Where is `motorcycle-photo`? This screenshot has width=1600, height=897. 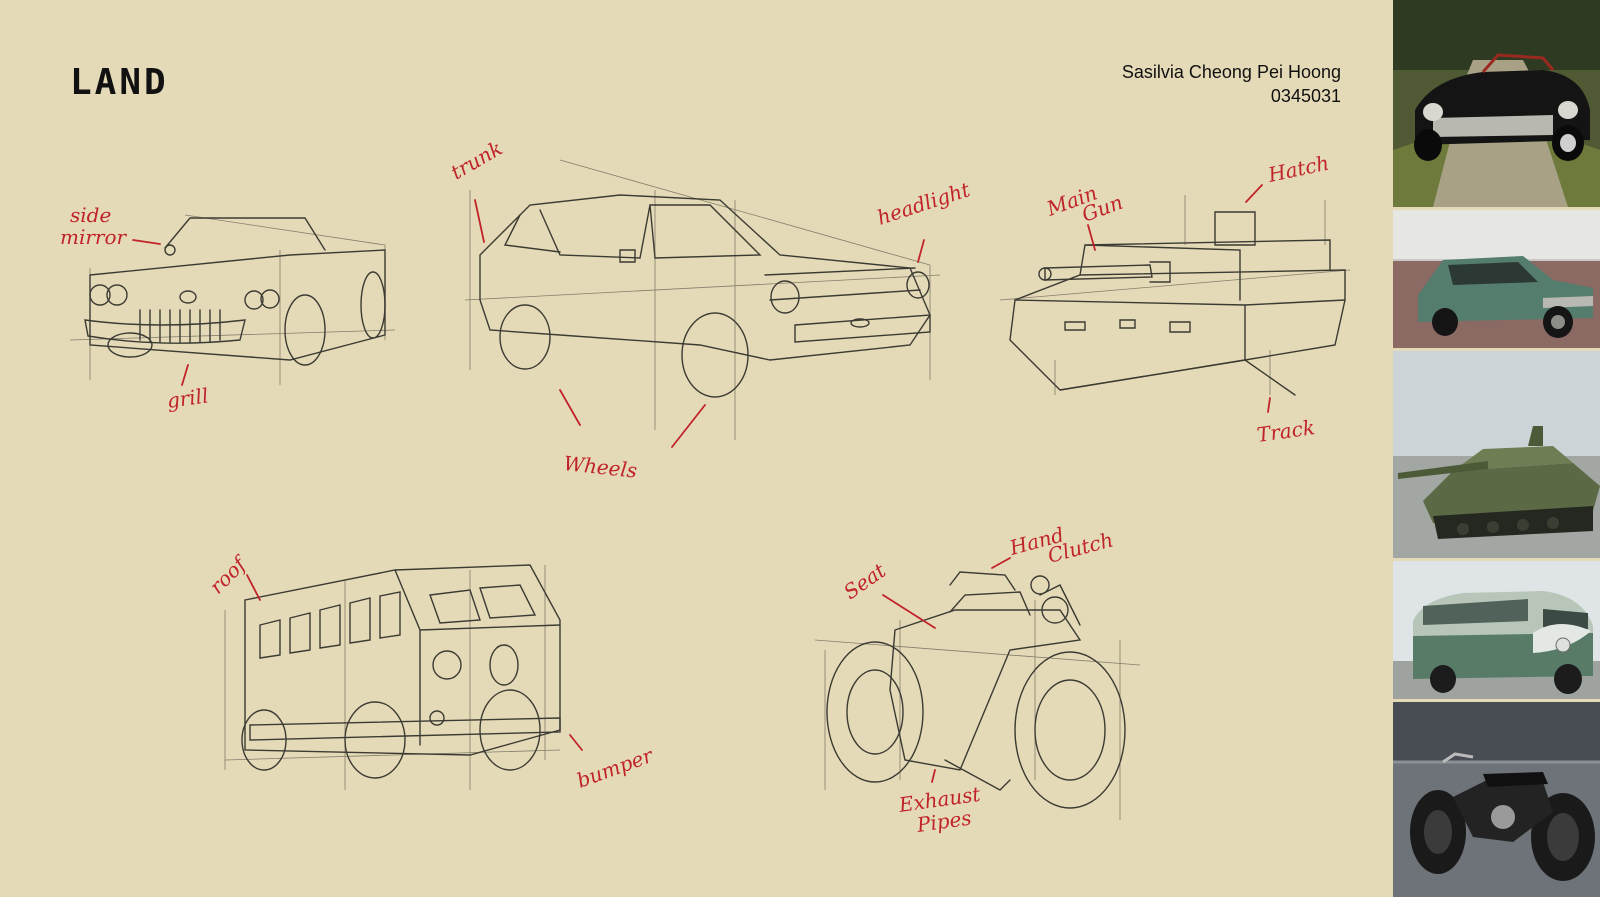
motorcycle-photo is located at coordinates (1496, 799).